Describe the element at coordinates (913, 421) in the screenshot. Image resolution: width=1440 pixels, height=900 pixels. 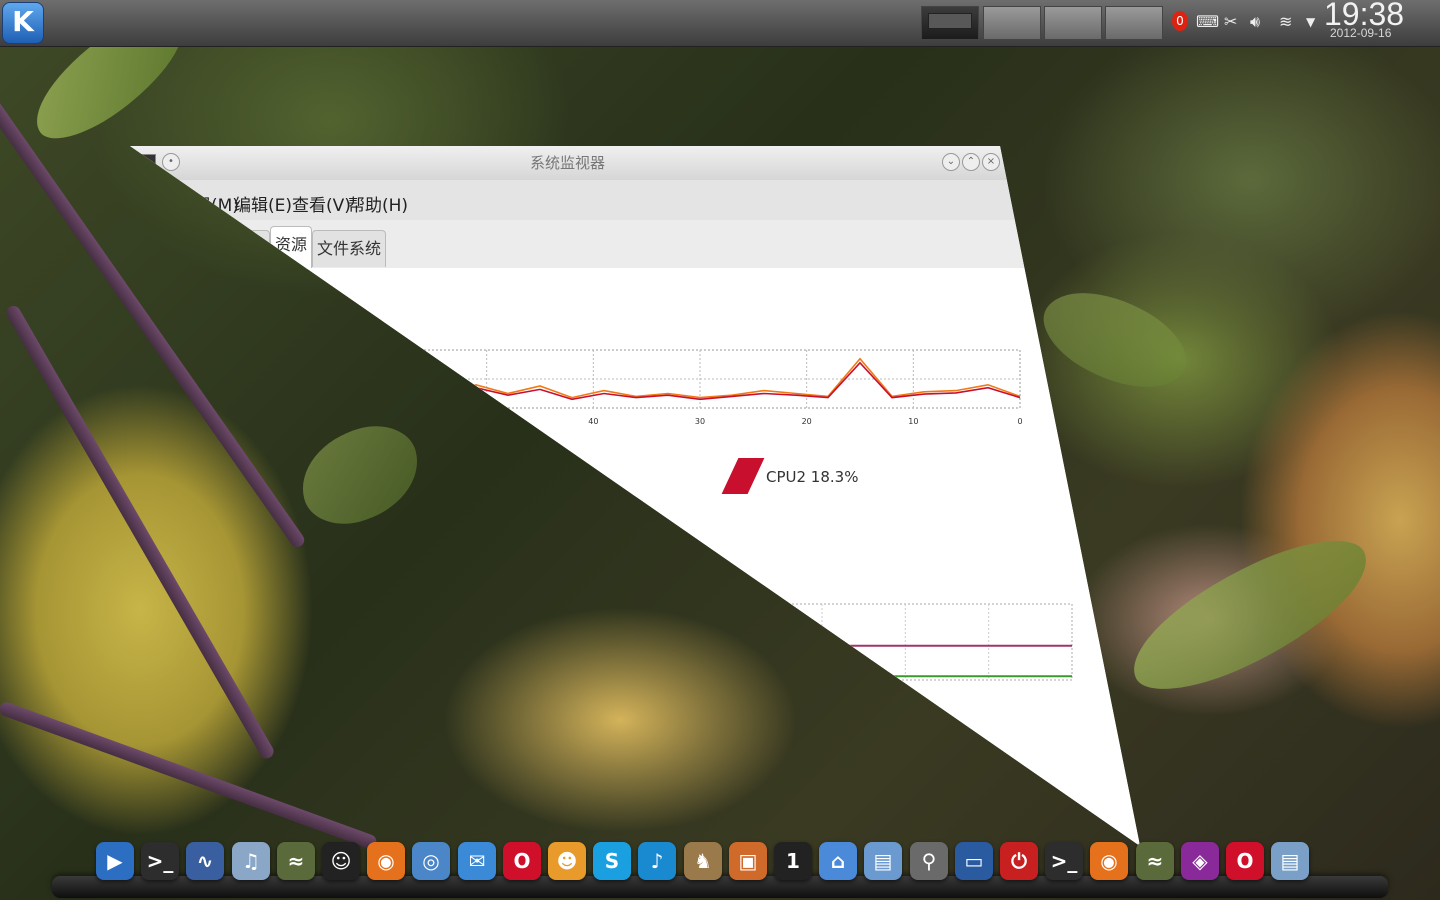
I see `cpu-x-tick: 10` at that location.